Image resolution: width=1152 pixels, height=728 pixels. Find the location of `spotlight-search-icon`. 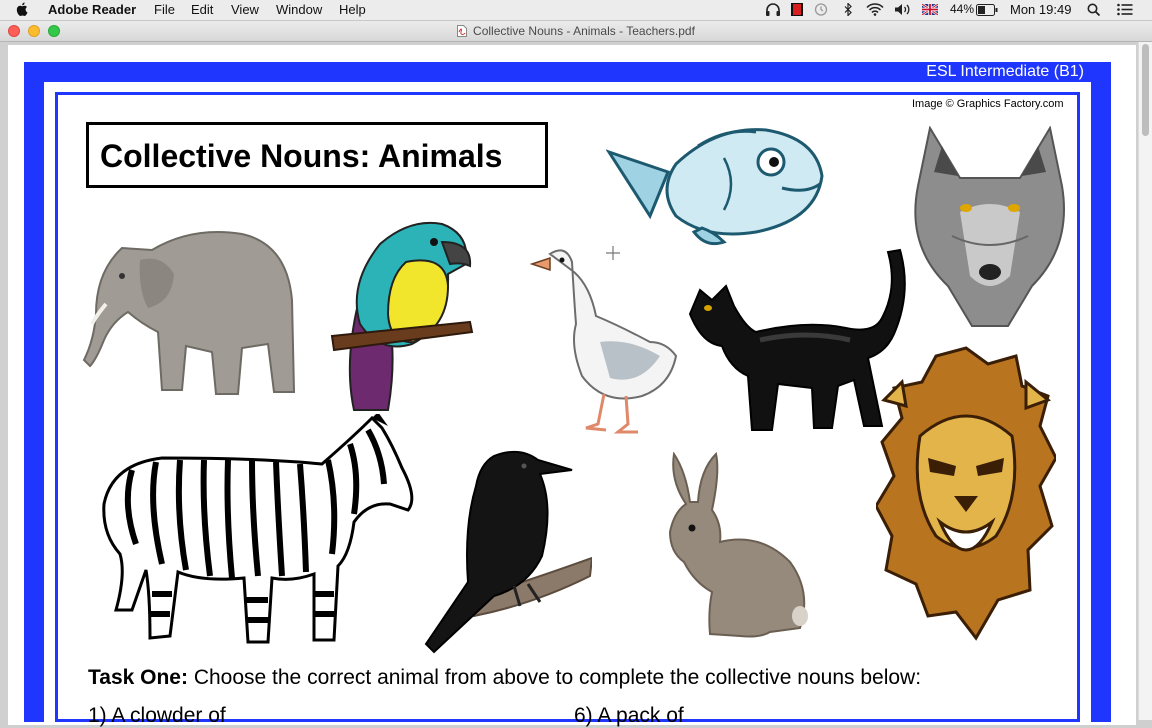

spotlight-search-icon is located at coordinates (1094, 9).